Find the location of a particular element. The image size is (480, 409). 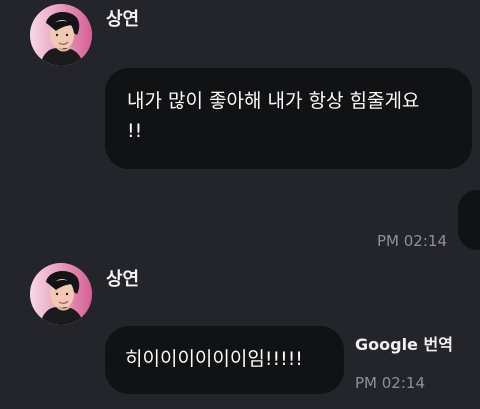

message-text-line: !! is located at coordinates (135, 131).